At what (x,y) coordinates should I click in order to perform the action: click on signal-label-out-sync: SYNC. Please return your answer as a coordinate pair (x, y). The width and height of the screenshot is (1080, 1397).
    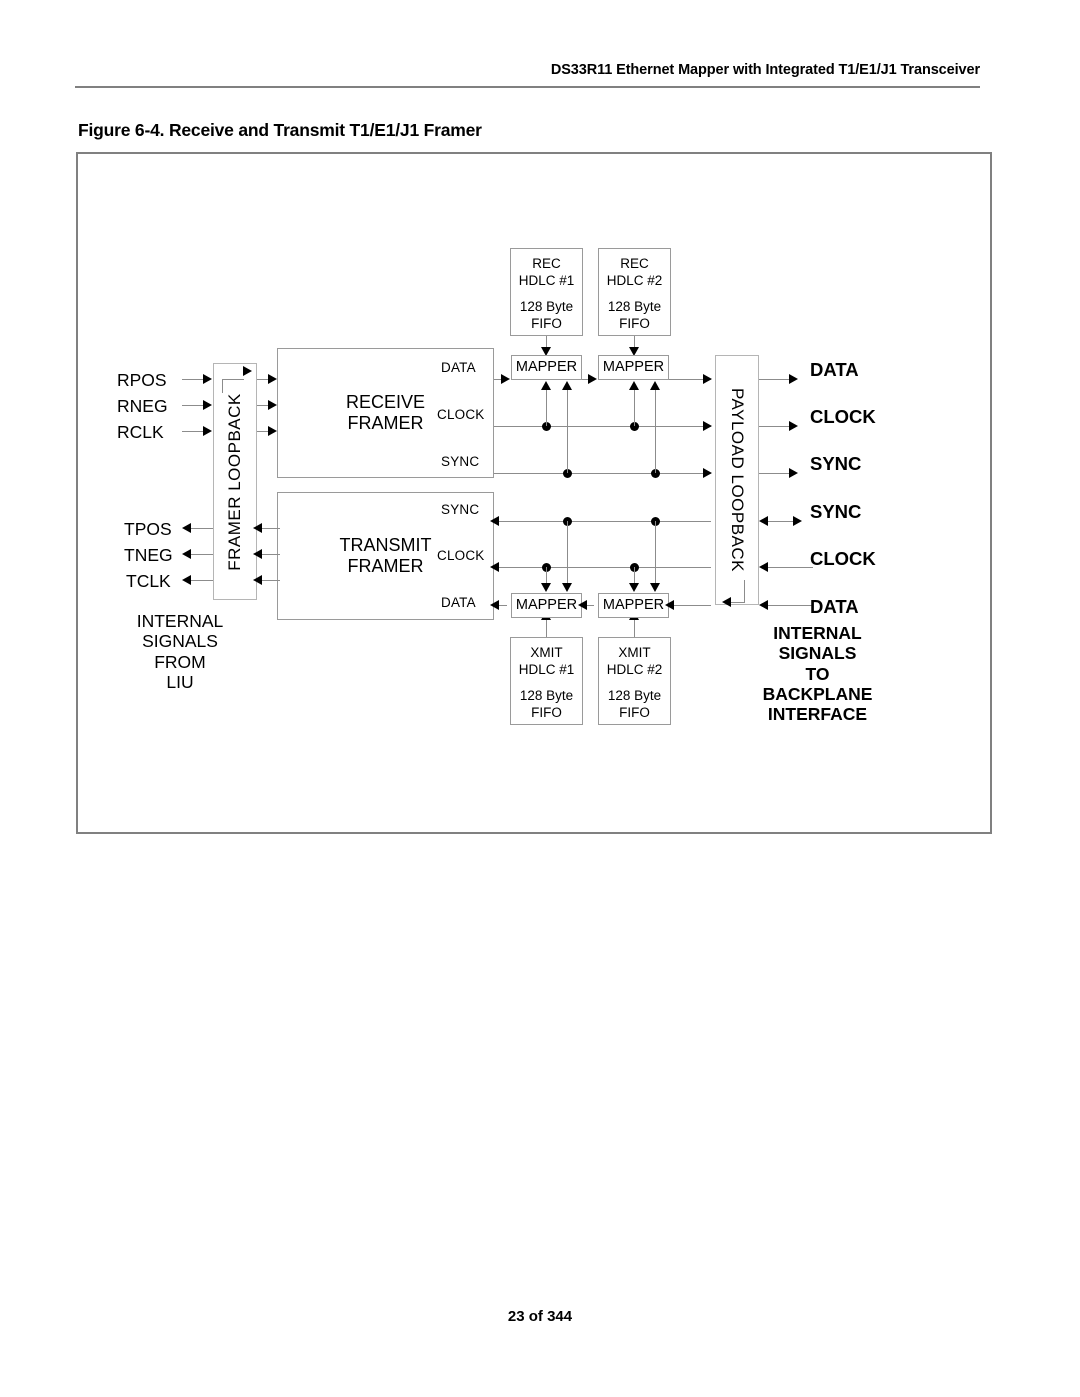
    Looking at the image, I should click on (836, 463).